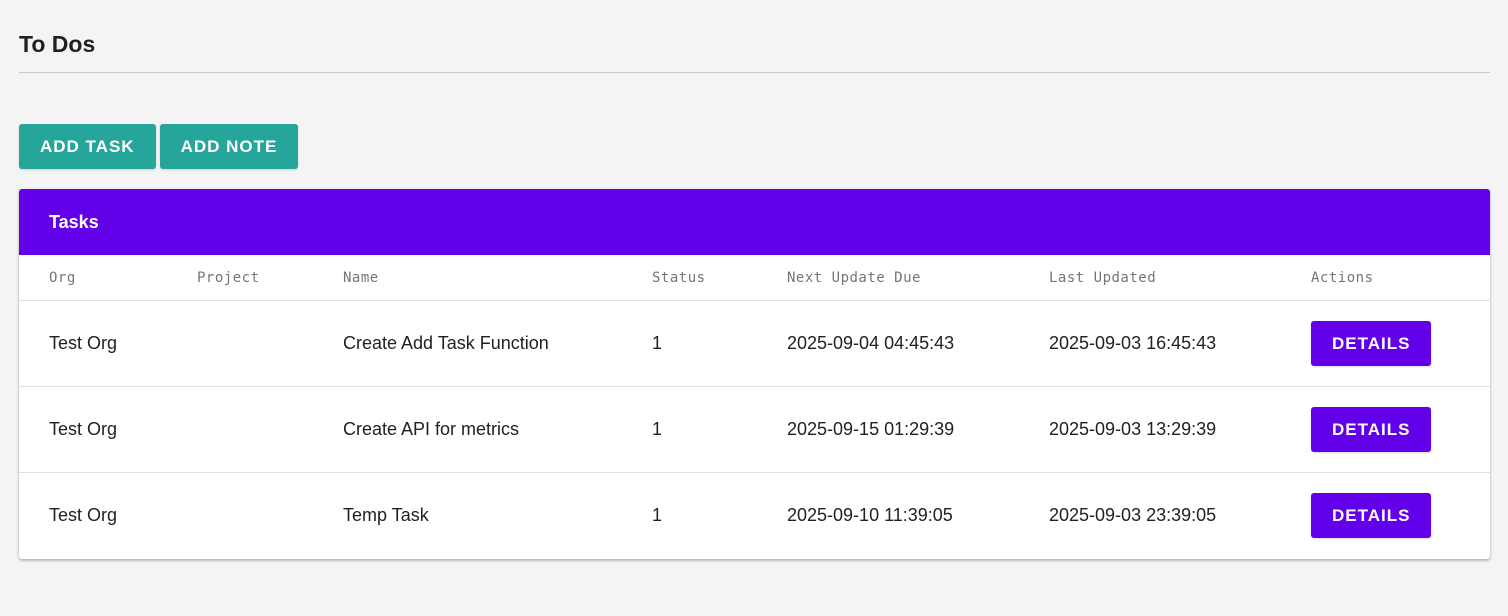 Image resolution: width=1508 pixels, height=616 pixels. I want to click on action-bar: ADD TASK ADD NOTE, so click(159, 146).